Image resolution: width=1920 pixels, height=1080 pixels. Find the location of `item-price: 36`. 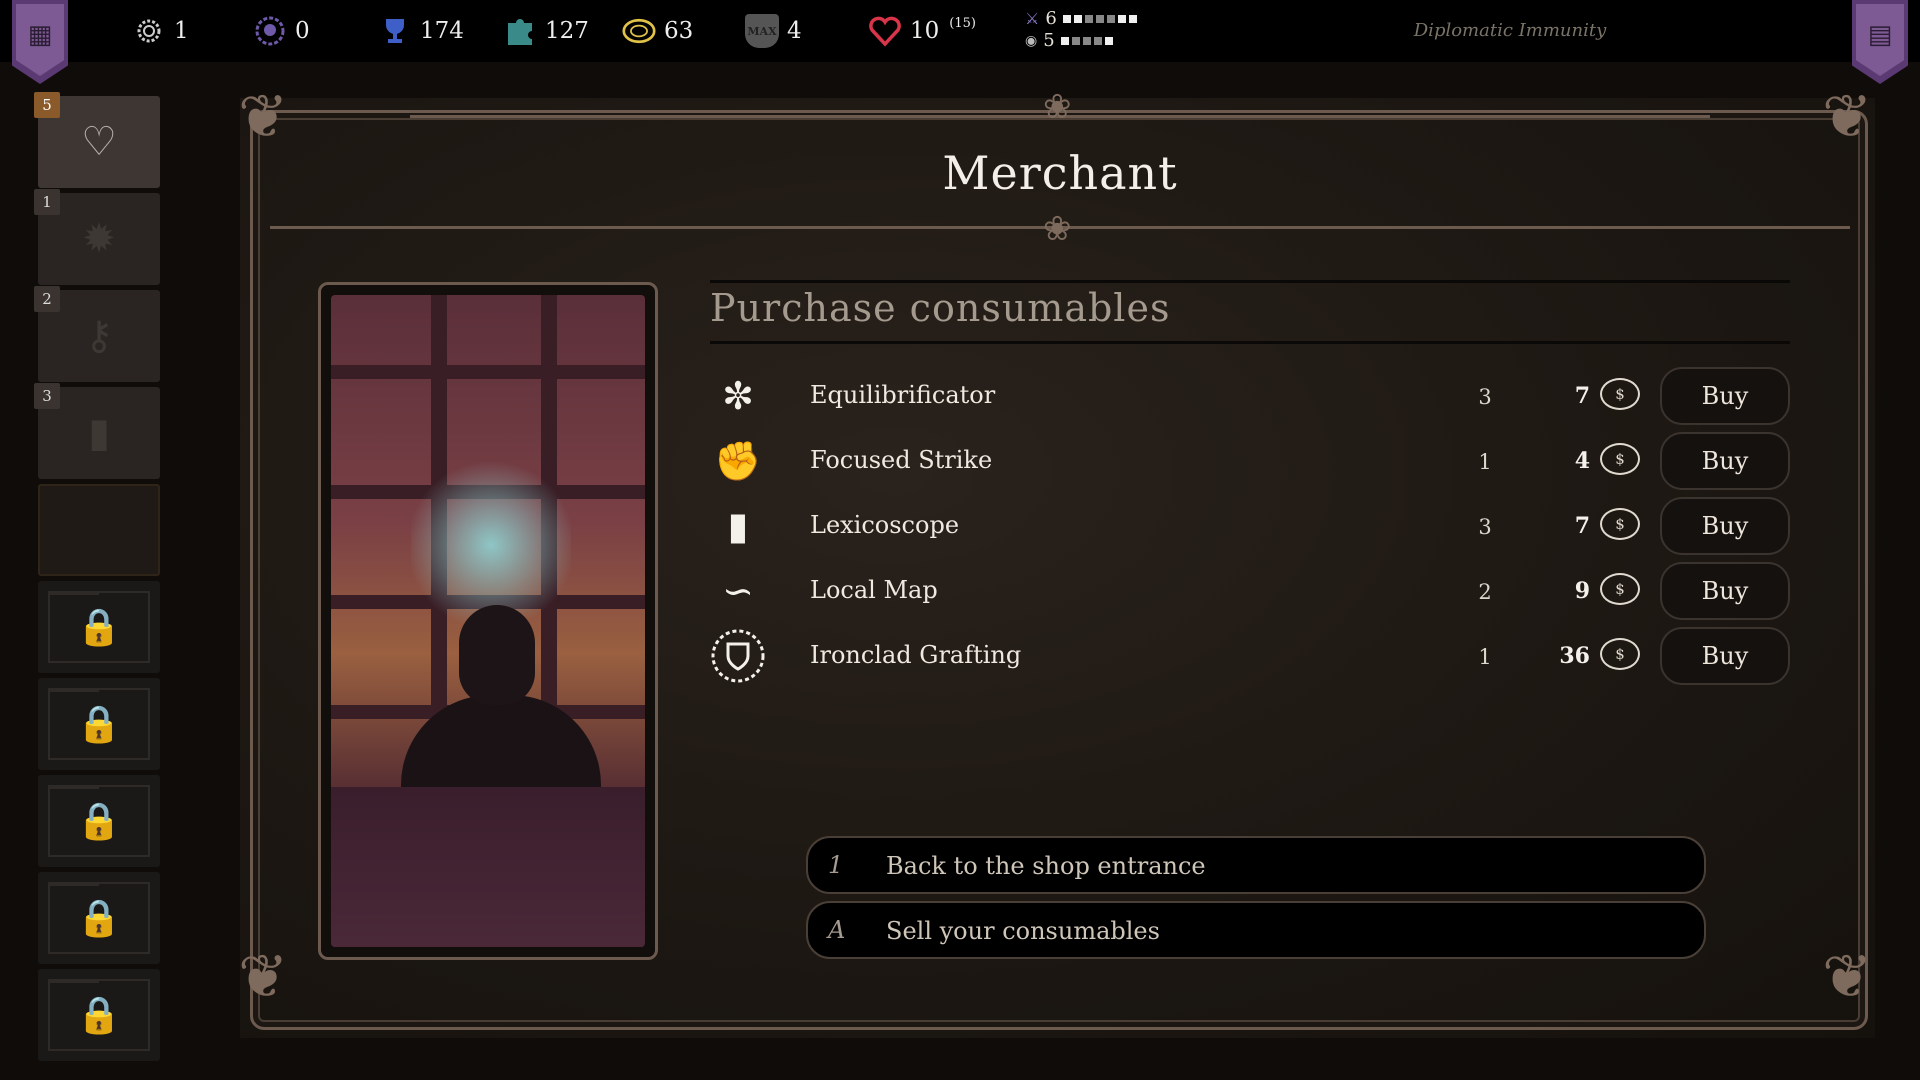

item-price: 36 is located at coordinates (1574, 656).